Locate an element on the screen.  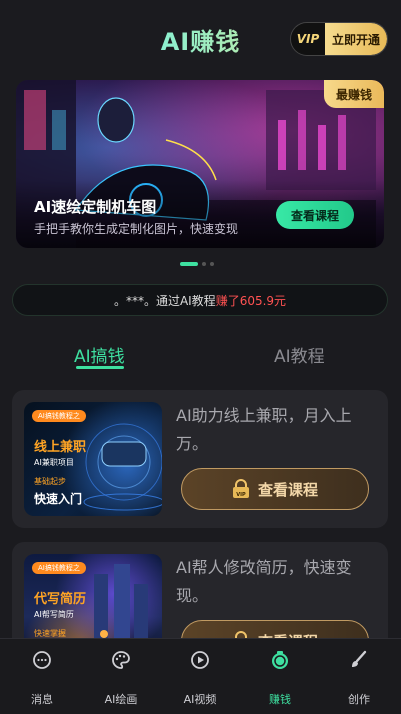
money-bag-icon is located at coordinates (280, 660).